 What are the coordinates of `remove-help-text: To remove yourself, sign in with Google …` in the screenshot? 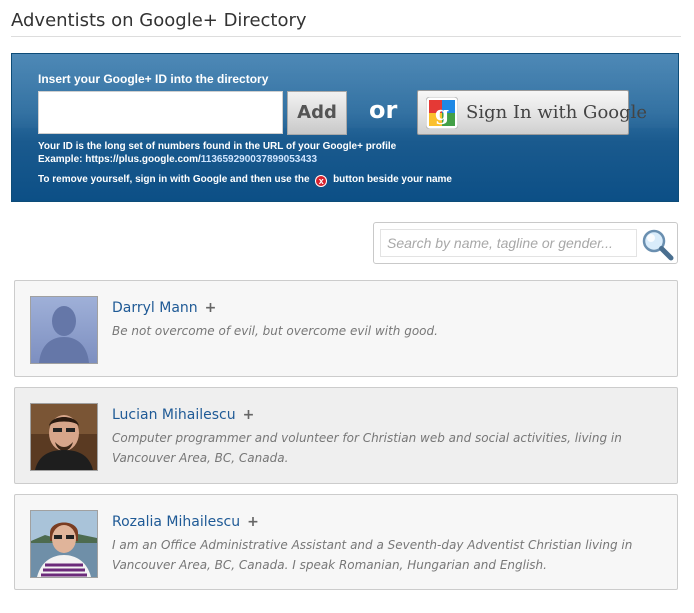 It's located at (245, 180).